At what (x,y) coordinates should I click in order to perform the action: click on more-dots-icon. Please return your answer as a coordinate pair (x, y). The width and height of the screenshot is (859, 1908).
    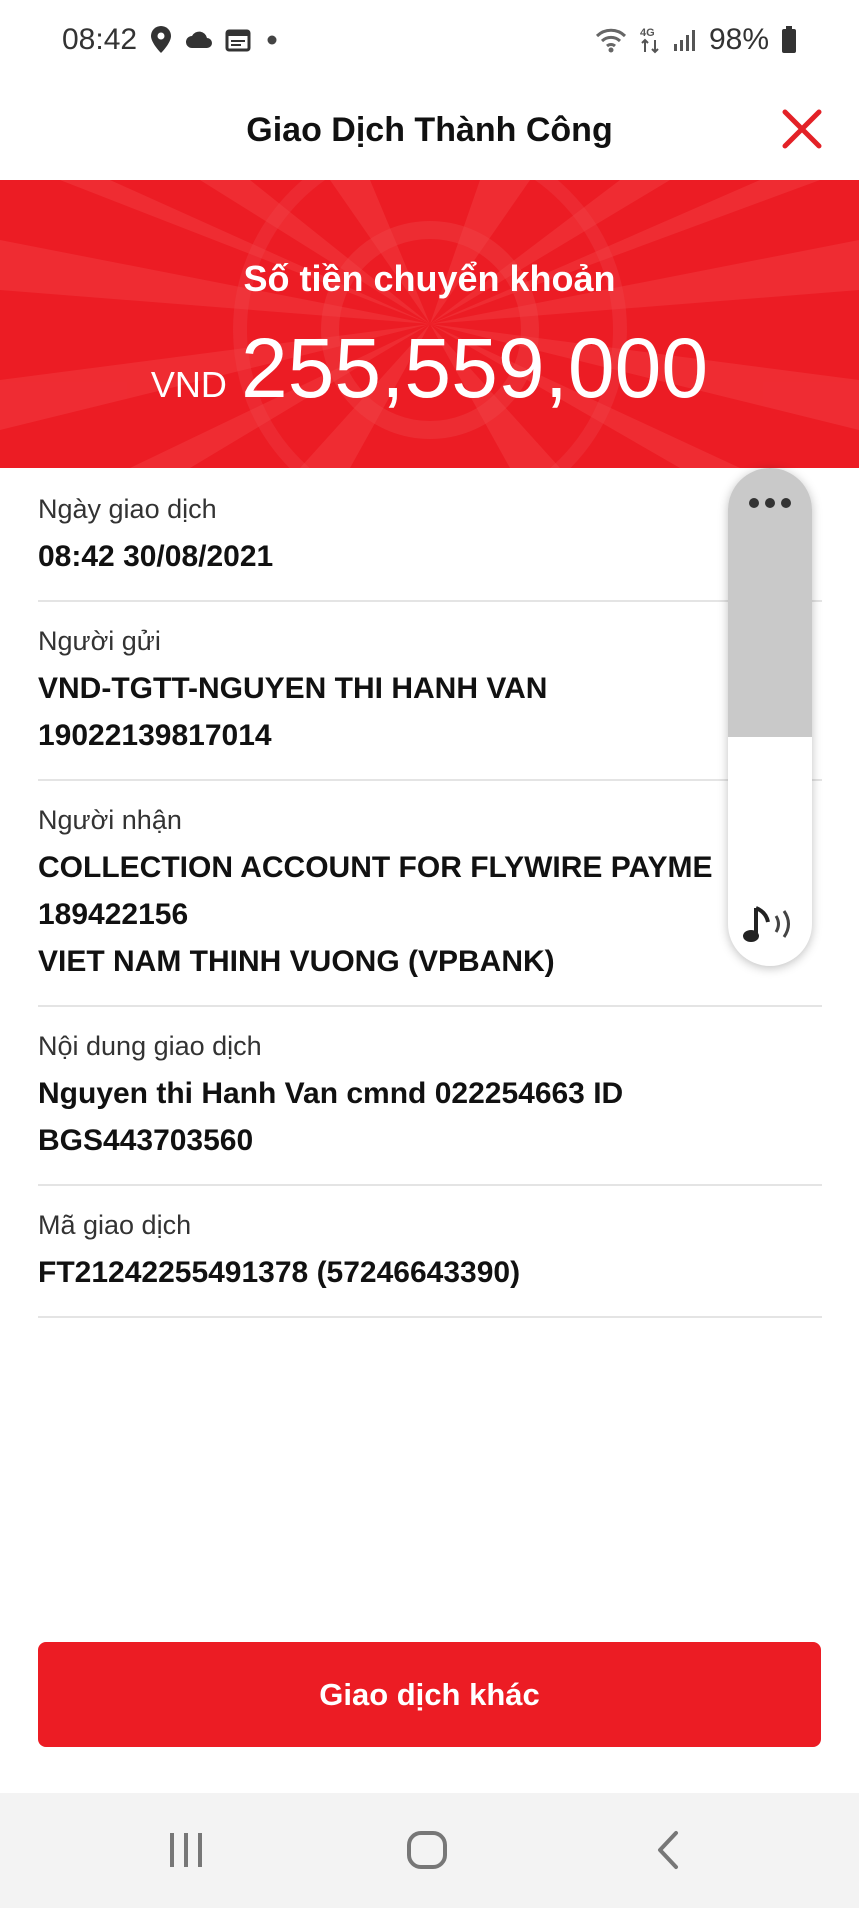
    Looking at the image, I should click on (770, 503).